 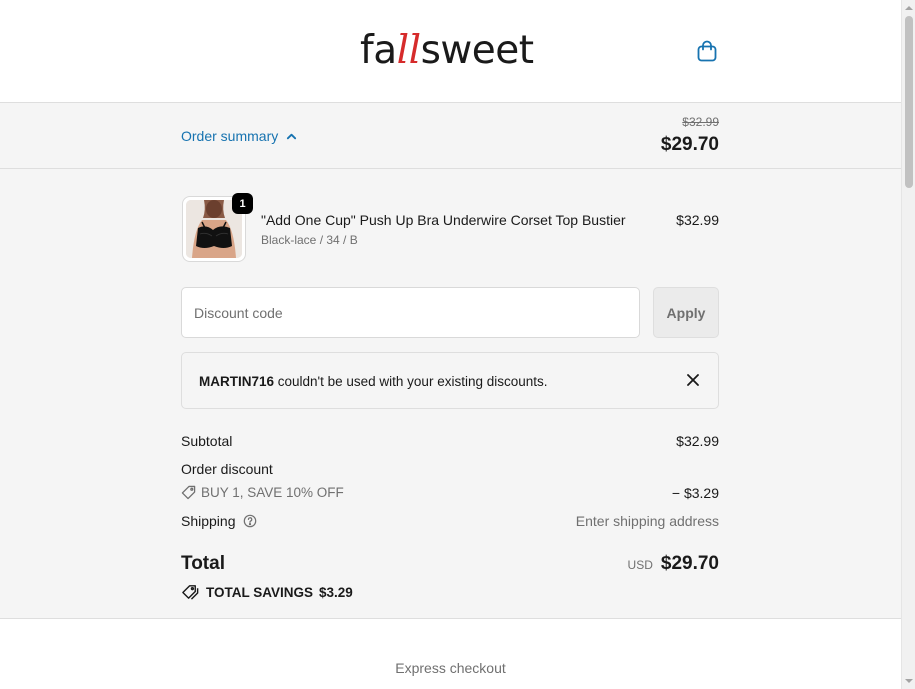 I want to click on scrollbar, so click(x=908, y=344).